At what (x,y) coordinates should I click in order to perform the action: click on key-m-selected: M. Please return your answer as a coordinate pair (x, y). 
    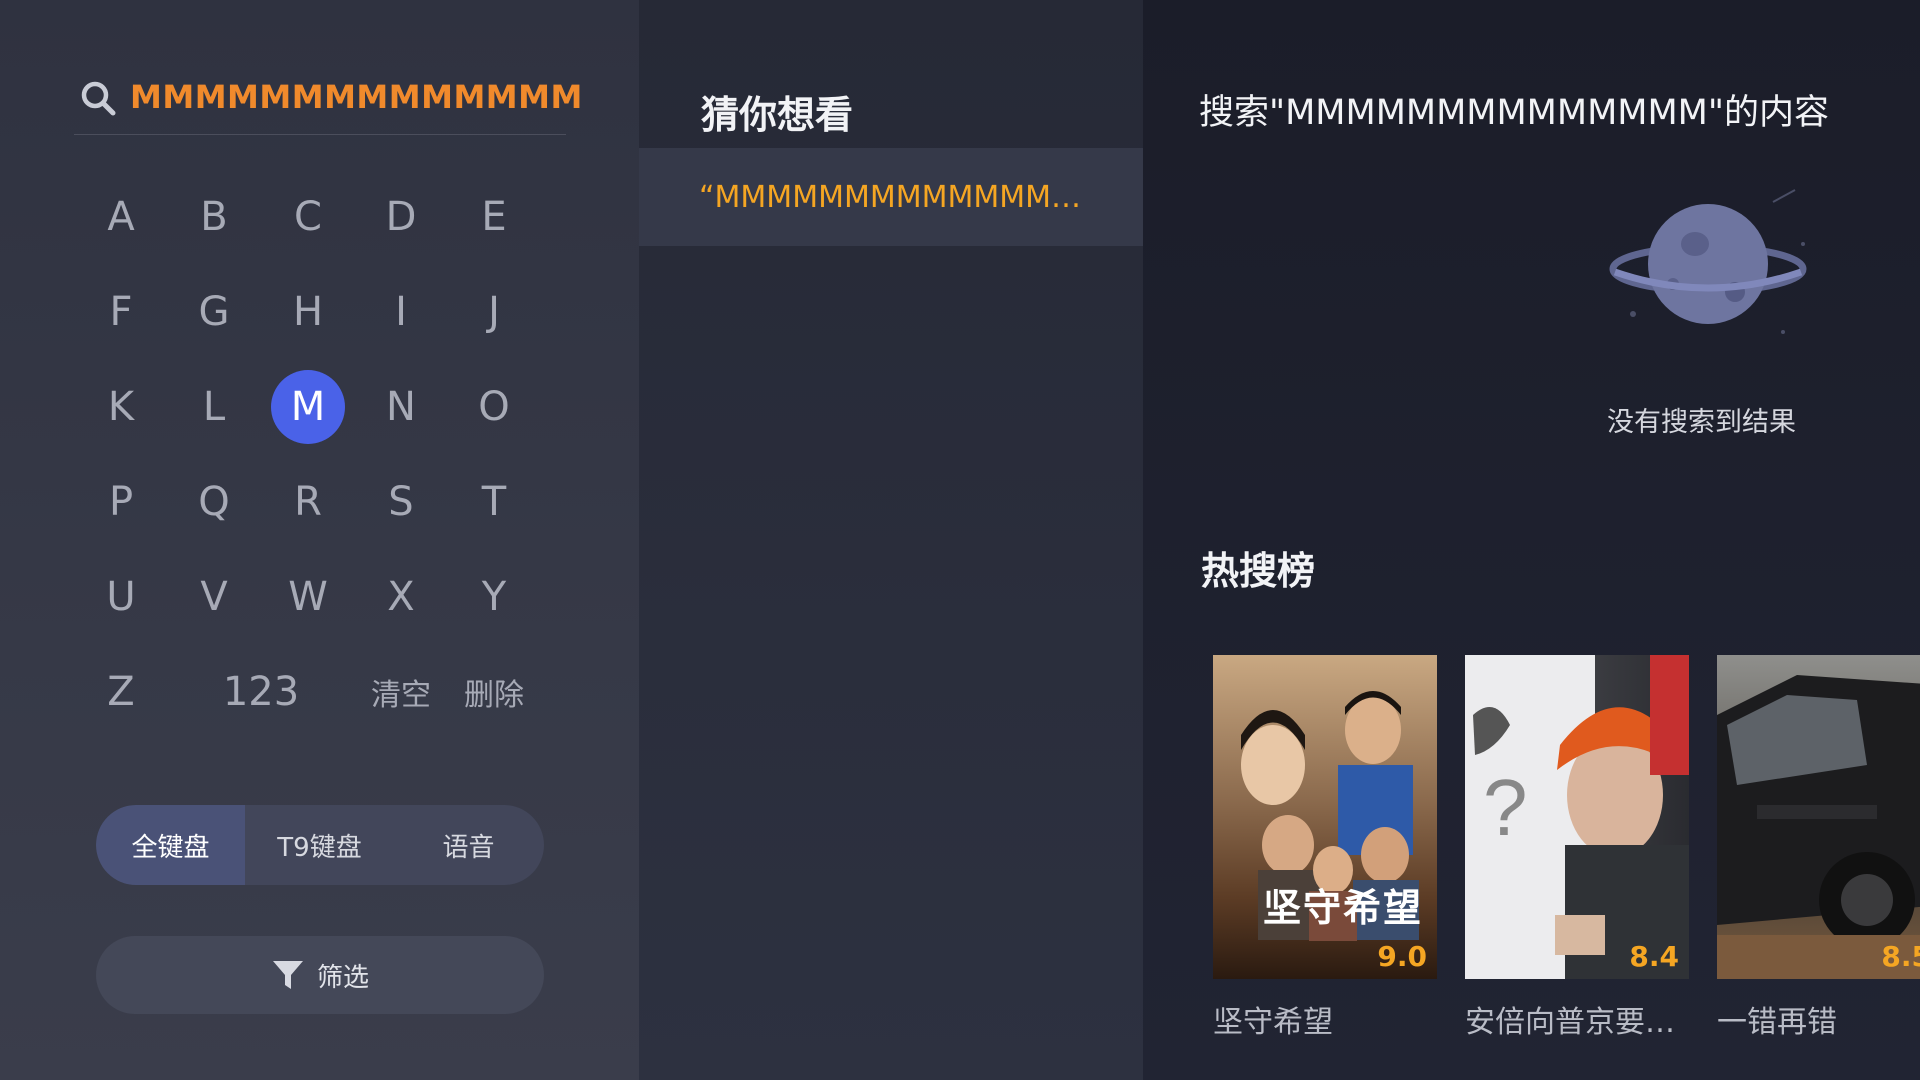
    Looking at the image, I should click on (308, 407).